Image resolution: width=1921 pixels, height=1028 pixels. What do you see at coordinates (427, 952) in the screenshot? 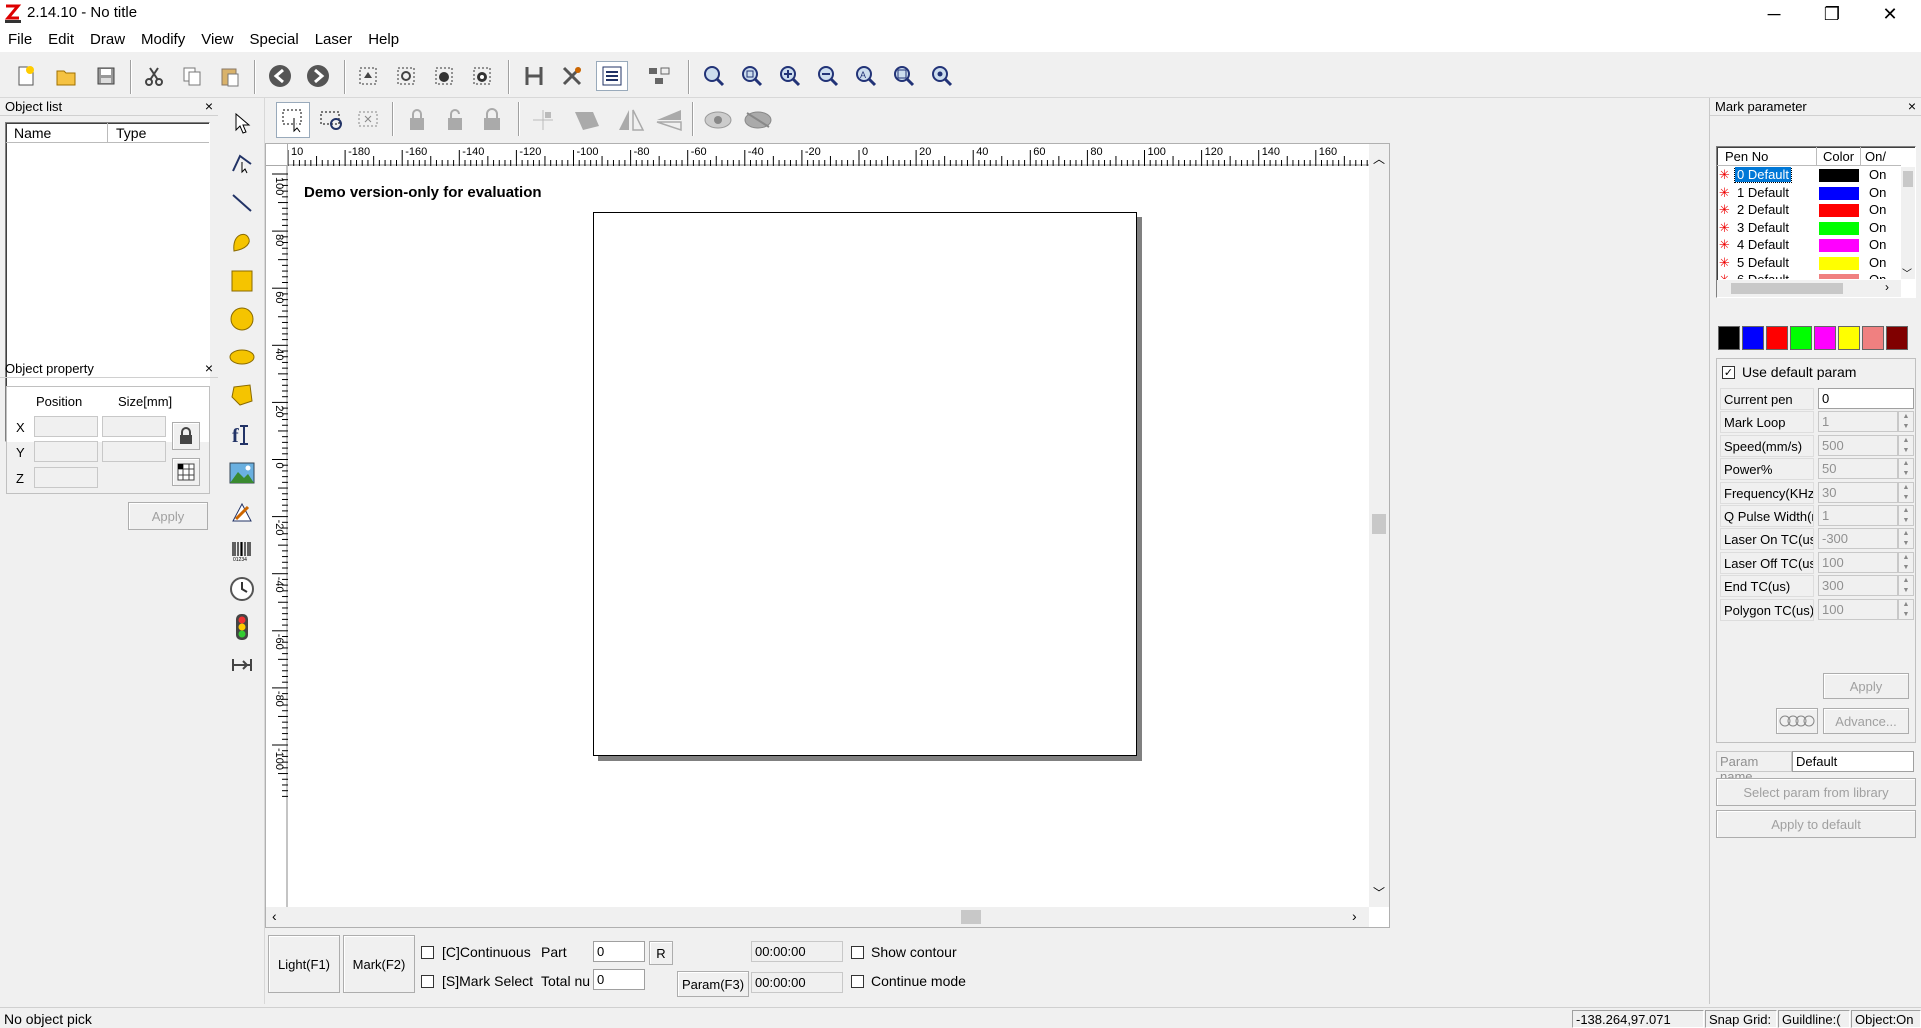
I see `continuous-checkbox` at bounding box center [427, 952].